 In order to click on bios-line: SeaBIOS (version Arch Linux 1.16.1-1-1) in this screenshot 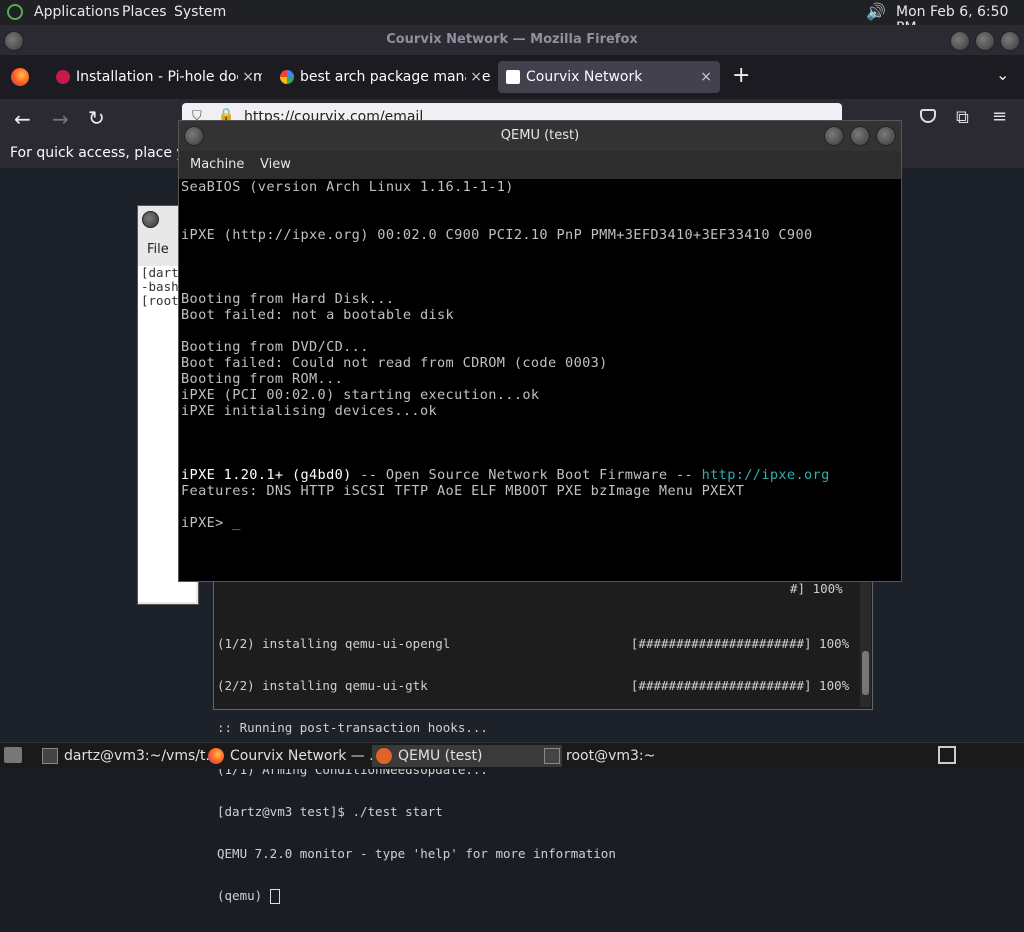, I will do `click(347, 187)`.